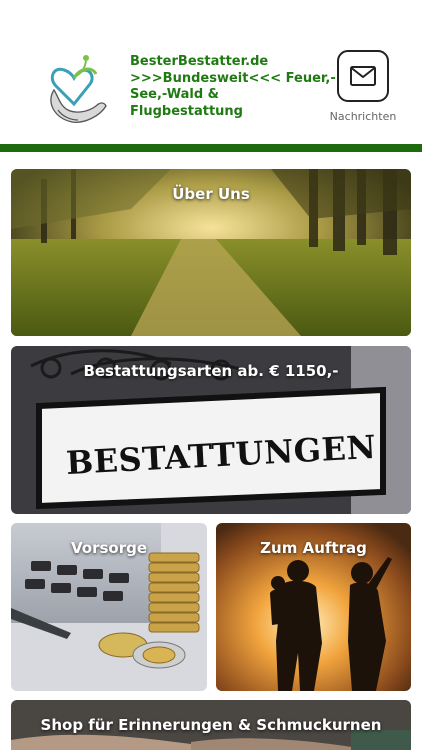 The width and height of the screenshot is (422, 750). Describe the element at coordinates (109, 548) in the screenshot. I see `tile-label: Vorsorge` at that location.